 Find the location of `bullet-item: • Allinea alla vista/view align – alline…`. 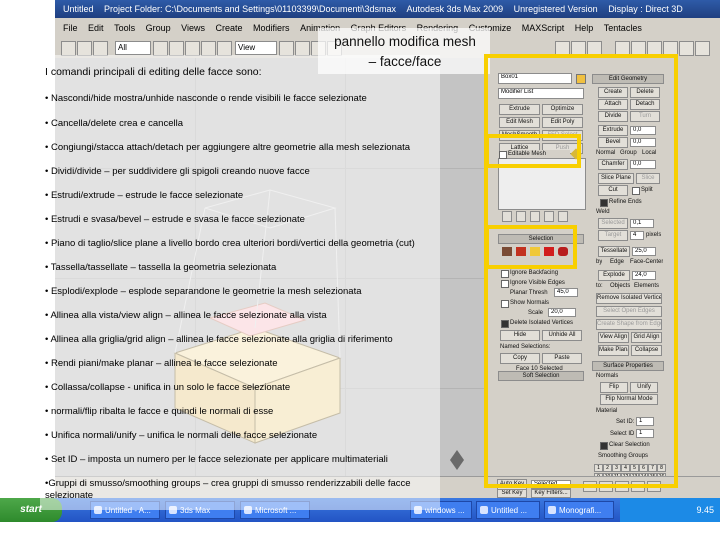

bullet-item: • Allinea alla vista/view align – alline… is located at coordinates (186, 315).